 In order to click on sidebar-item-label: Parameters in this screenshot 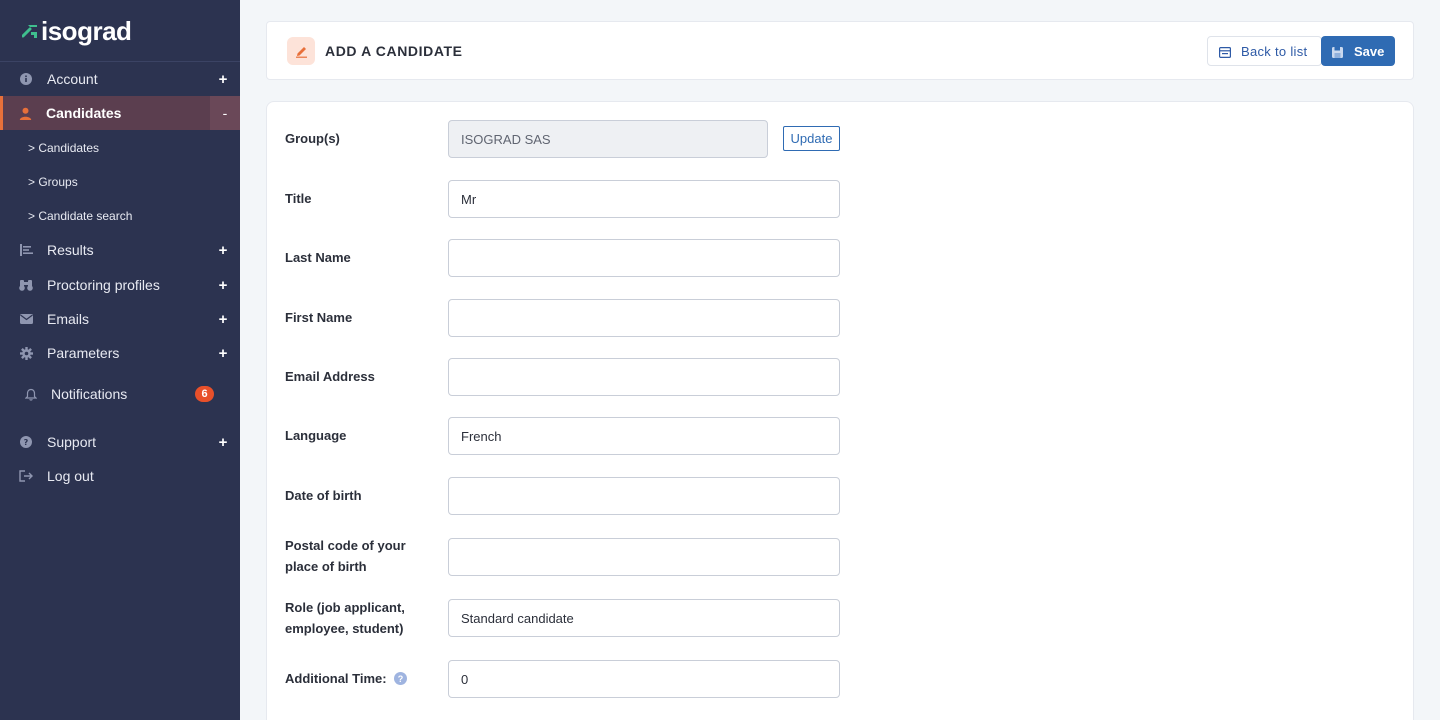, I will do `click(83, 353)`.